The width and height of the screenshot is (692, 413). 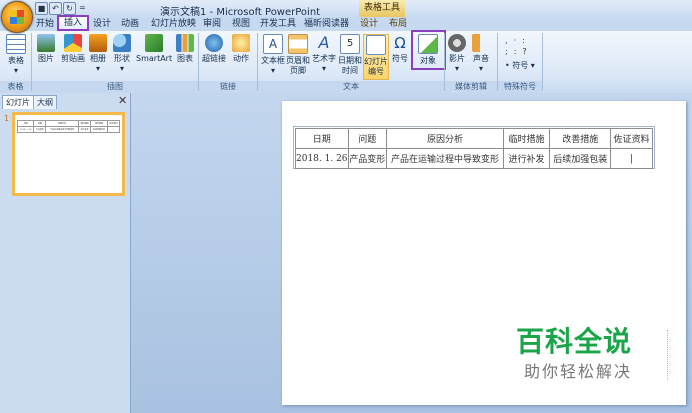 I want to click on vertical-scrollbar, so click(x=672, y=355).